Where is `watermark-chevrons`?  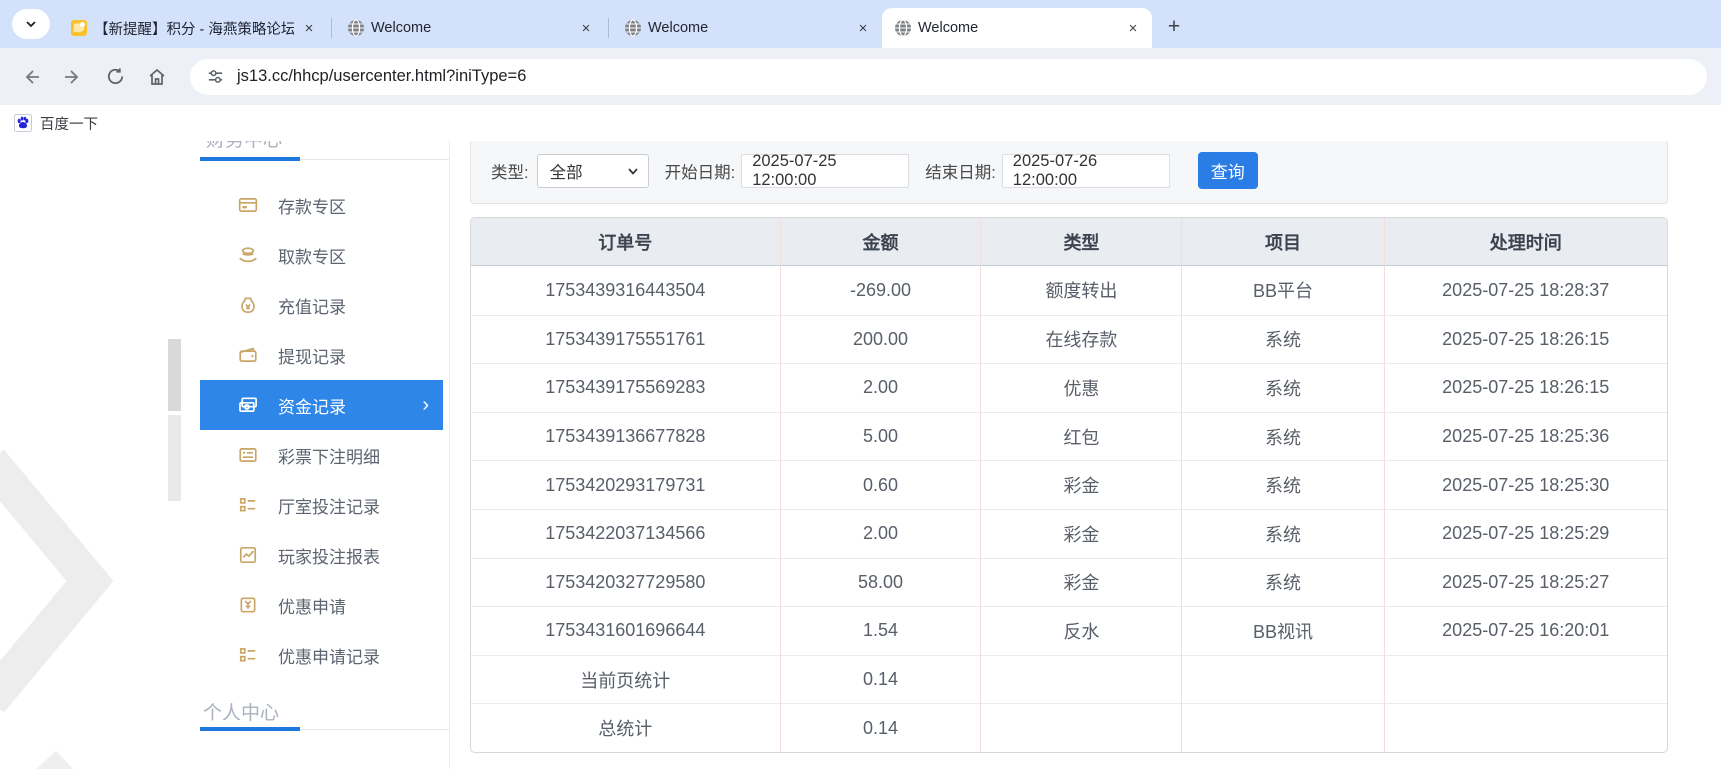
watermark-chevrons is located at coordinates (90, 554).